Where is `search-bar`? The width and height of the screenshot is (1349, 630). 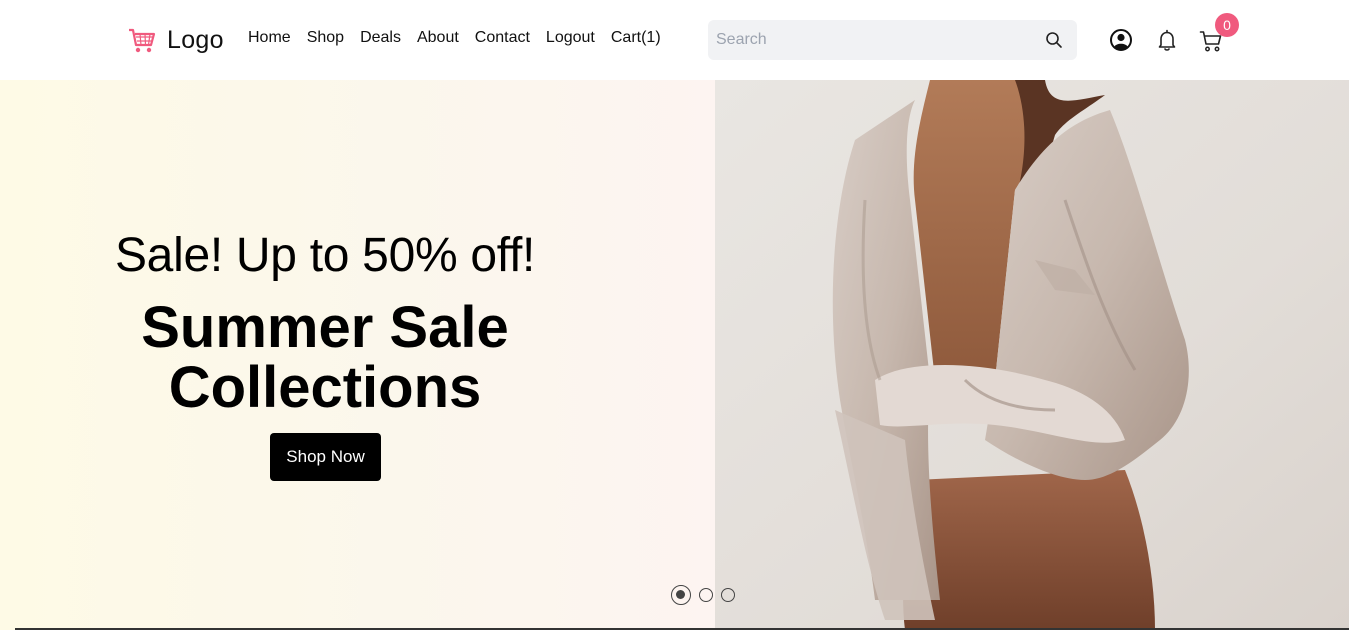 search-bar is located at coordinates (892, 40).